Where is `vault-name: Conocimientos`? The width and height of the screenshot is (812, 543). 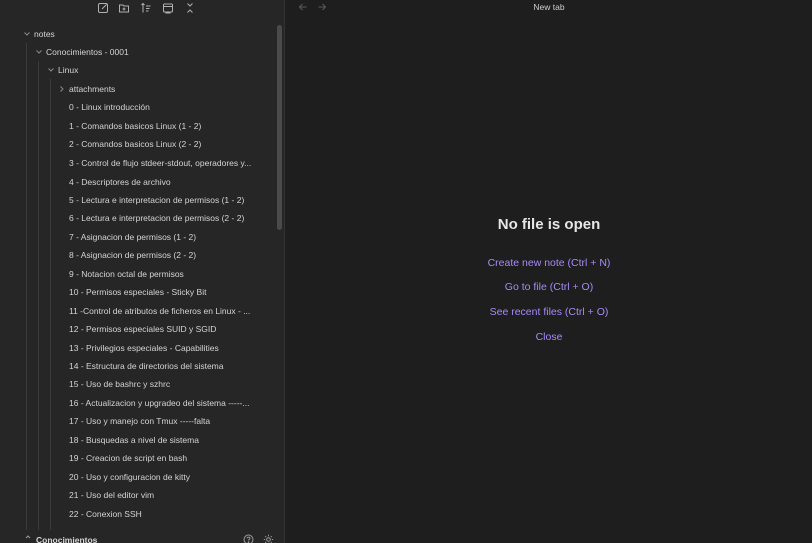
vault-name: Conocimientos is located at coordinates (67, 539).